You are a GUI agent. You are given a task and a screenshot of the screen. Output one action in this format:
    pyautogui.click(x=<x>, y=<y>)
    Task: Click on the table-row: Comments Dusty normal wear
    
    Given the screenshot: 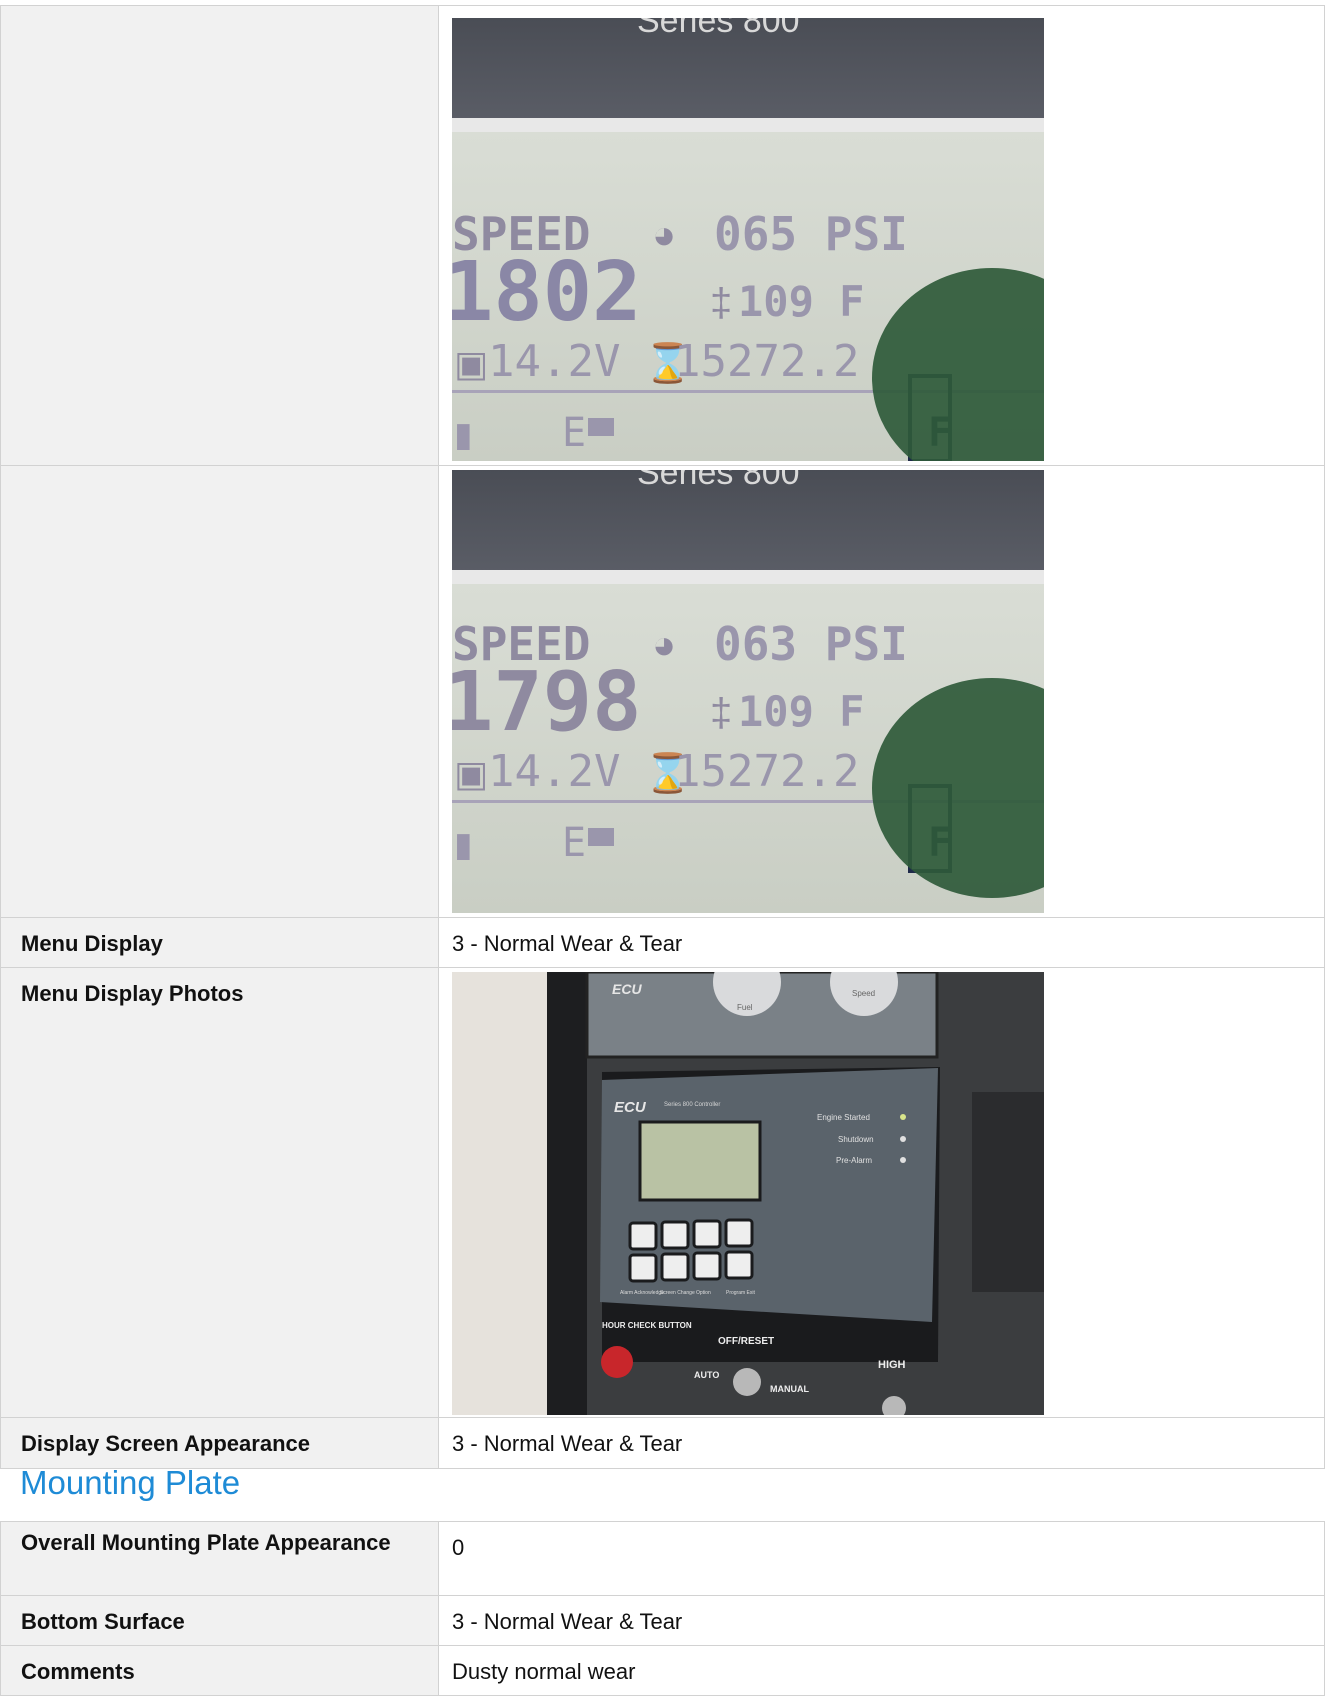 What is the action you would take?
    pyautogui.click(x=662, y=1670)
    